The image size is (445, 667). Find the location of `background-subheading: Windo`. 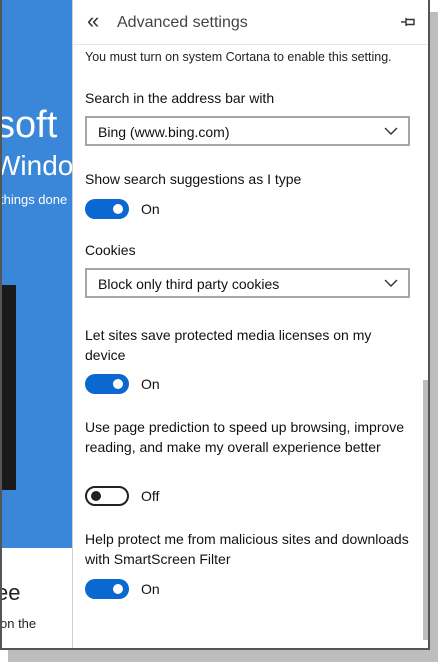

background-subheading: Windo is located at coordinates (36, 165).